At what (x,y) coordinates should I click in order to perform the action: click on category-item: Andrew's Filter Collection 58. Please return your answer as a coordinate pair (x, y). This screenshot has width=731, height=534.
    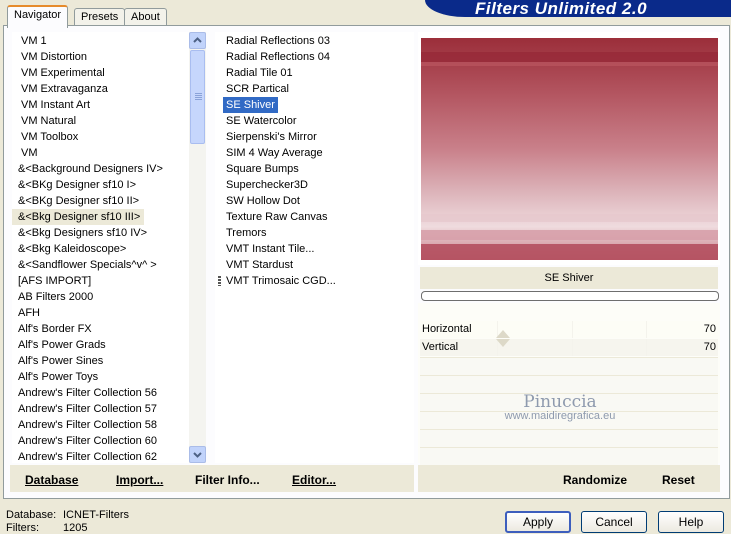
    Looking at the image, I should click on (86, 425).